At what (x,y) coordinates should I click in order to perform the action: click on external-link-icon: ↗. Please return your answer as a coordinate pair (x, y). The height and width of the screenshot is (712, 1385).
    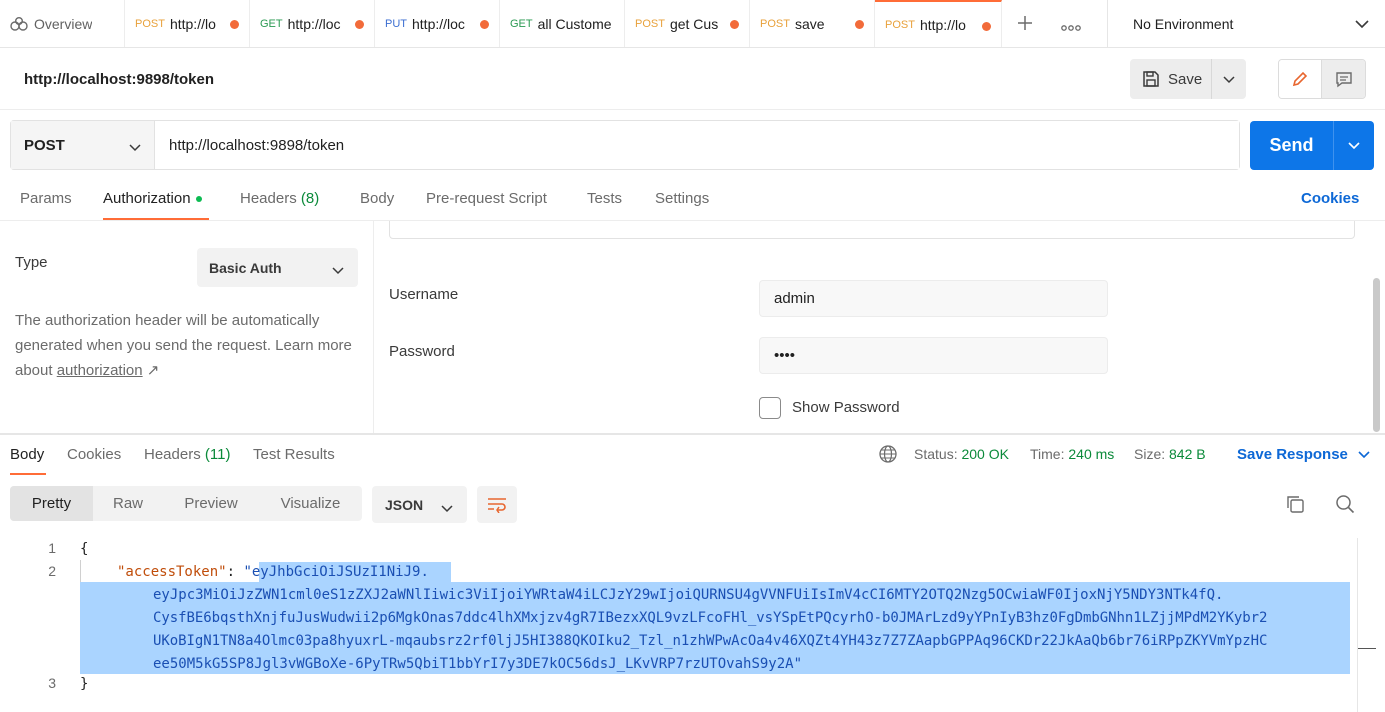
    Looking at the image, I should click on (153, 370).